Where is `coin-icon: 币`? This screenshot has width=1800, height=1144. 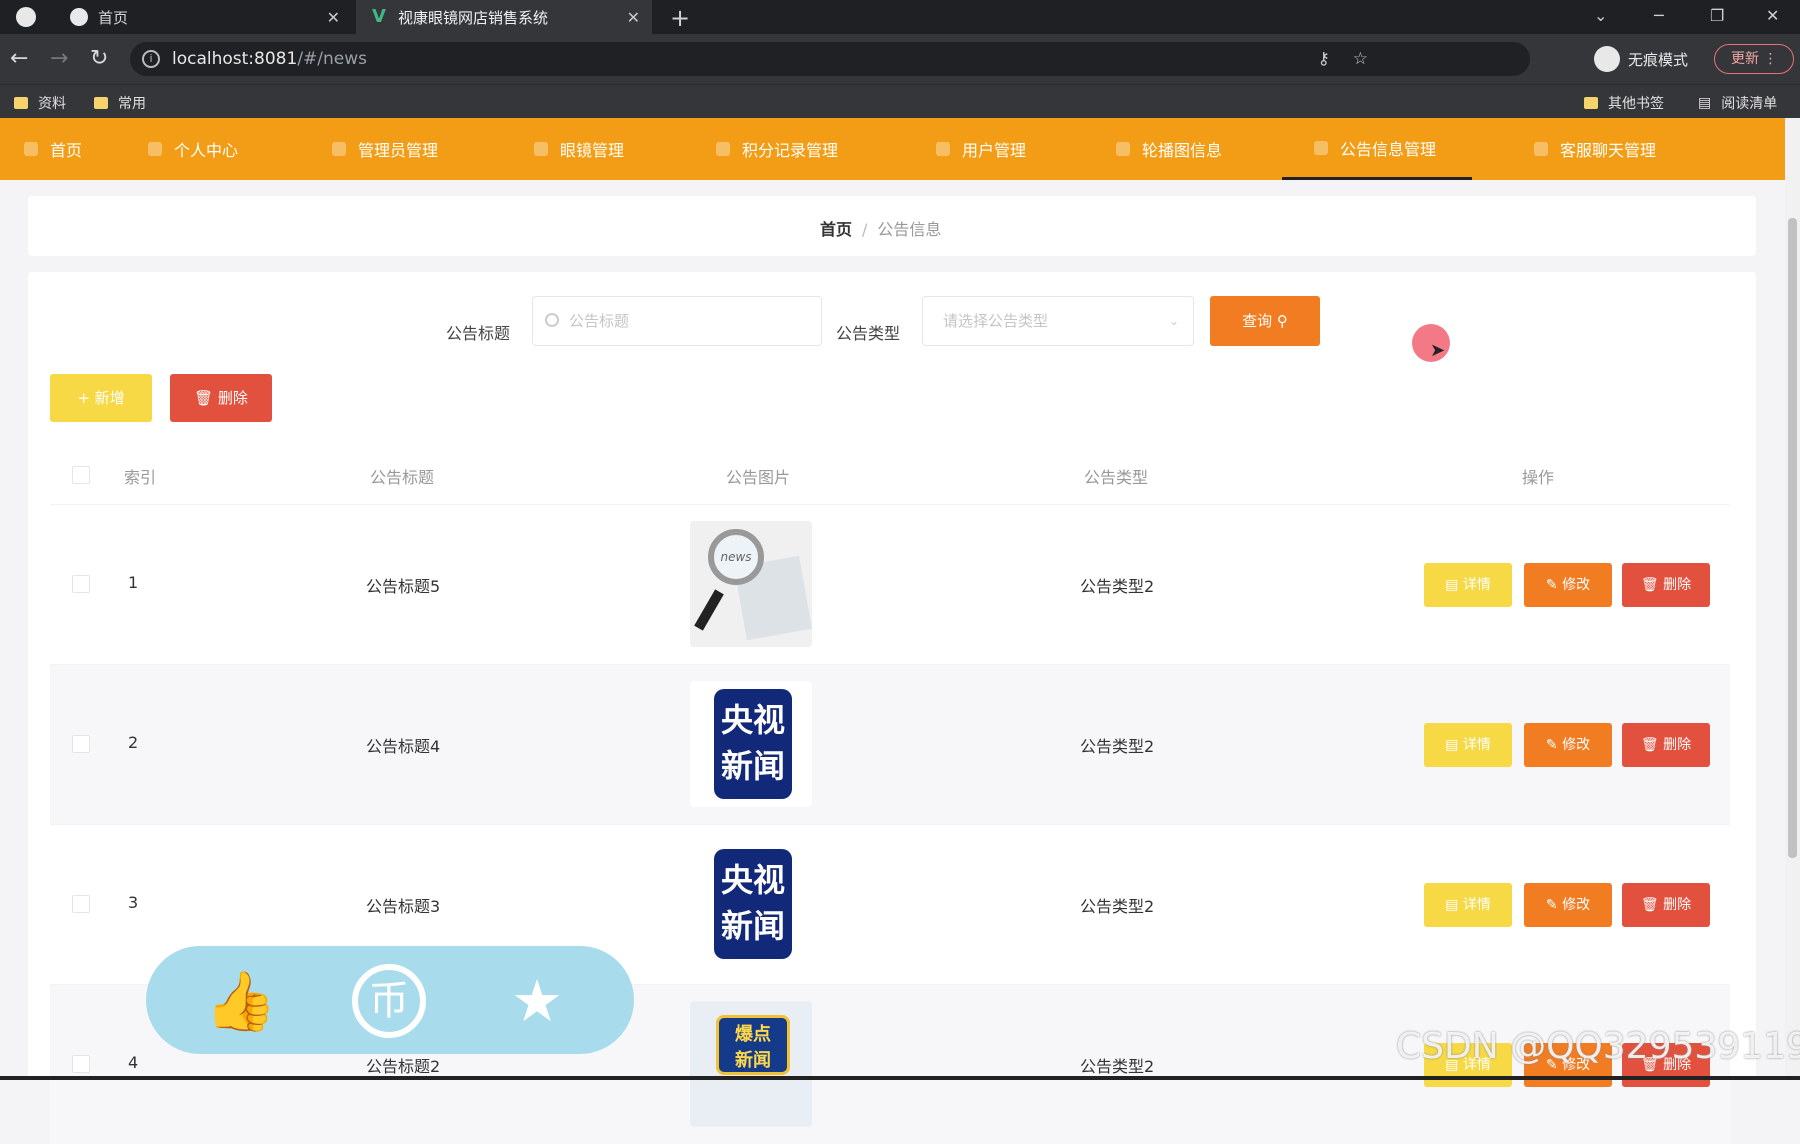
coin-icon: 币 is located at coordinates (389, 1001).